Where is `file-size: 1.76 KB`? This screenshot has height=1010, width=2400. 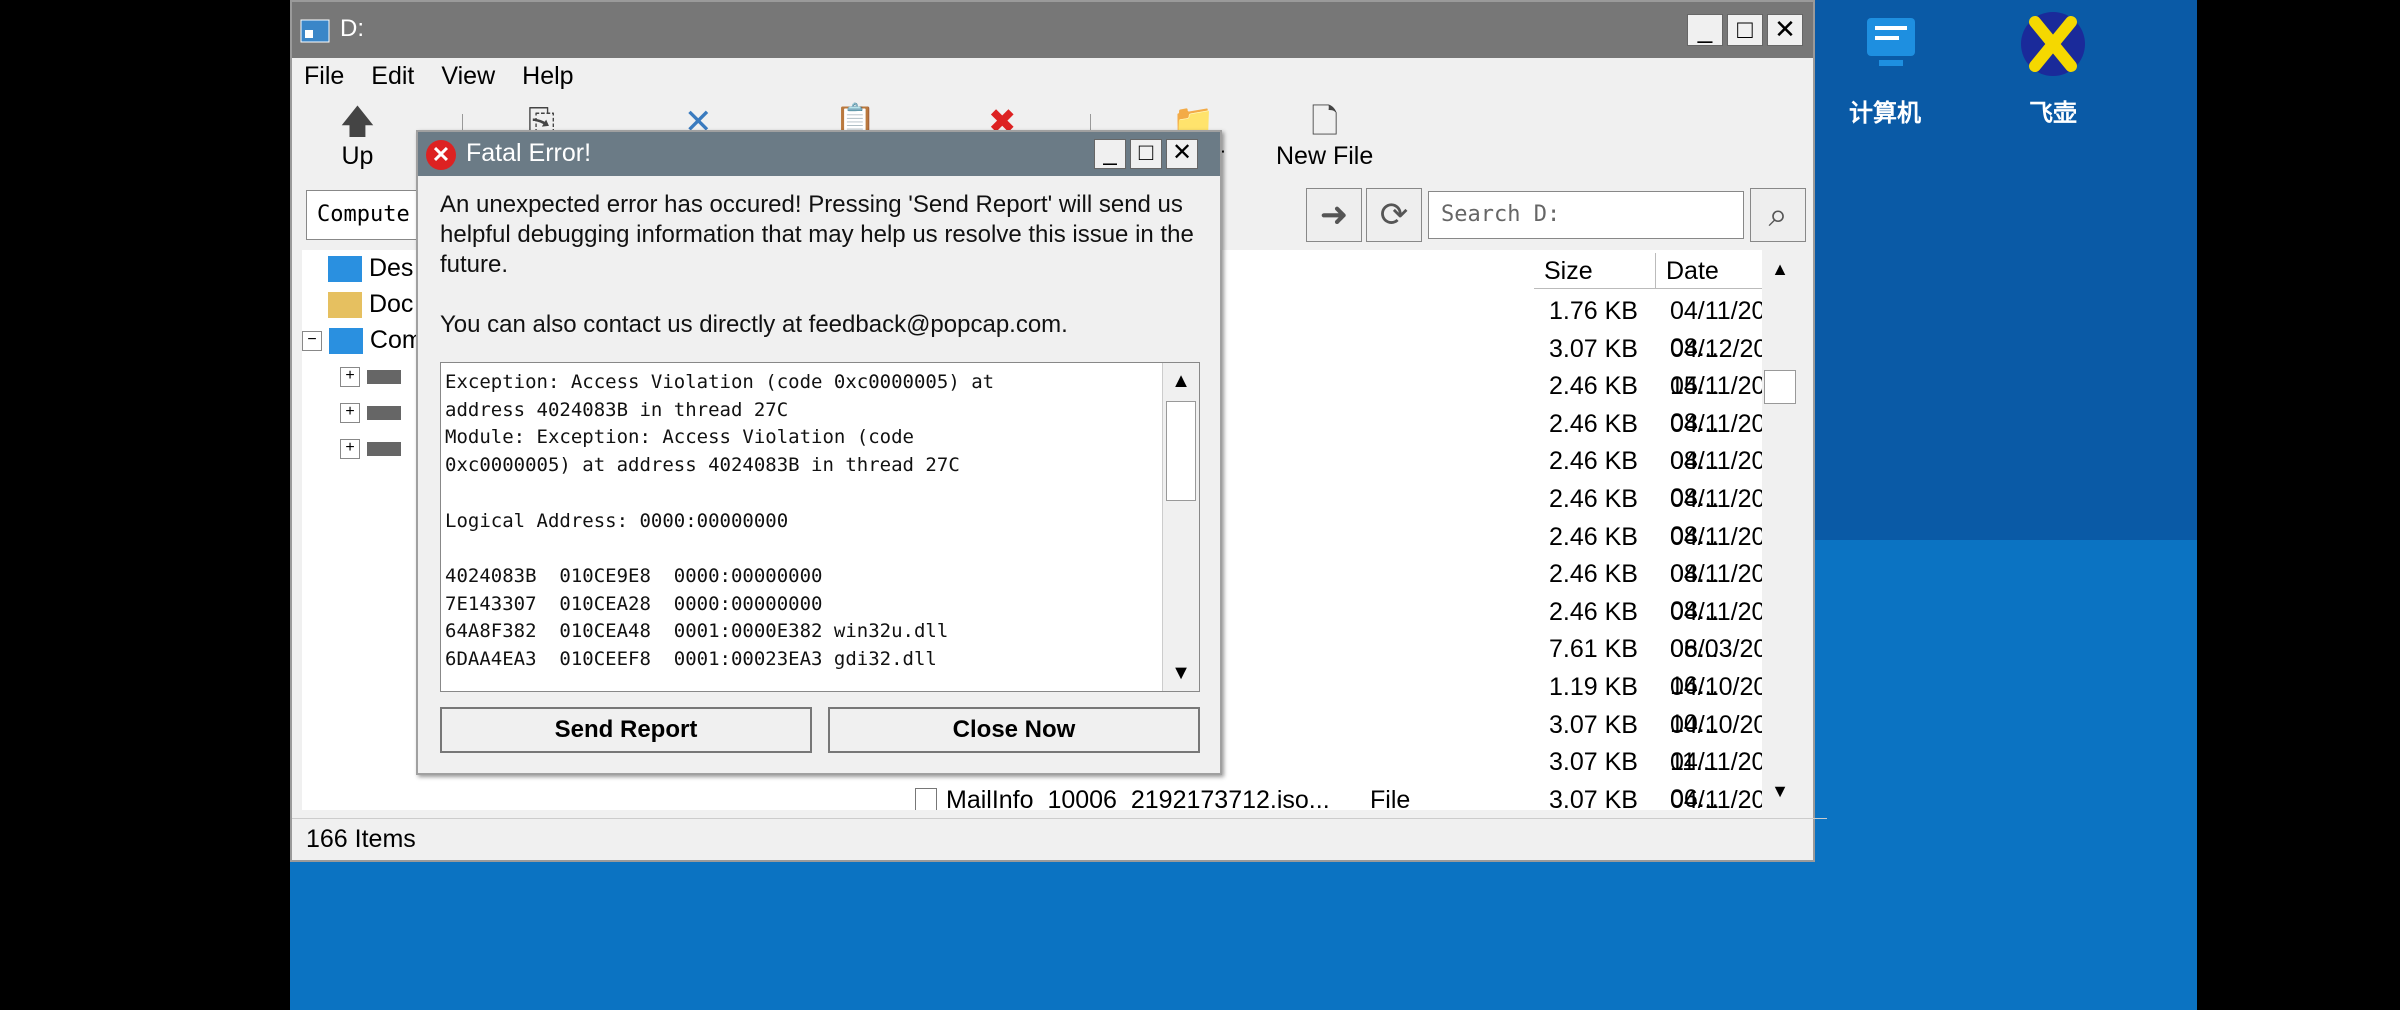 file-size: 1.76 KB is located at coordinates (1593, 311).